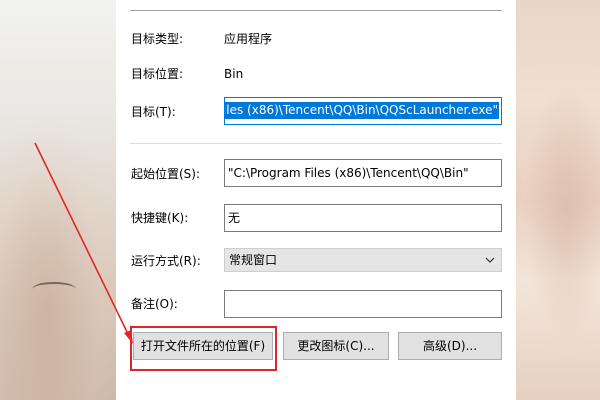  I want to click on target-location-label: 目标位置:, so click(157, 74).